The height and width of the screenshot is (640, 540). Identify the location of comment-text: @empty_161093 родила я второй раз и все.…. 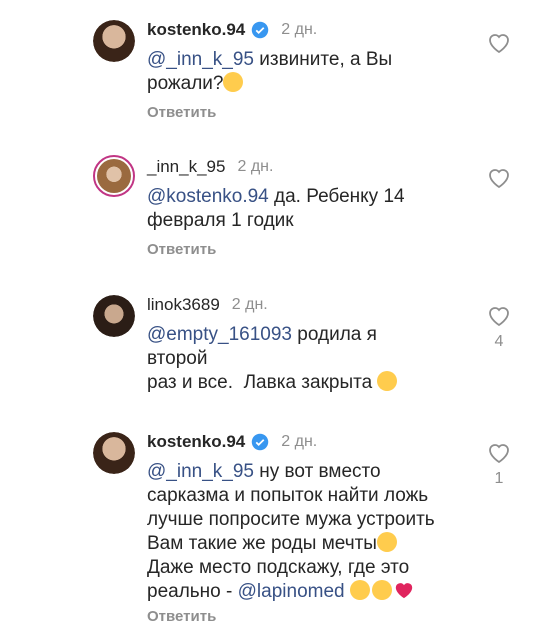
(292, 359).